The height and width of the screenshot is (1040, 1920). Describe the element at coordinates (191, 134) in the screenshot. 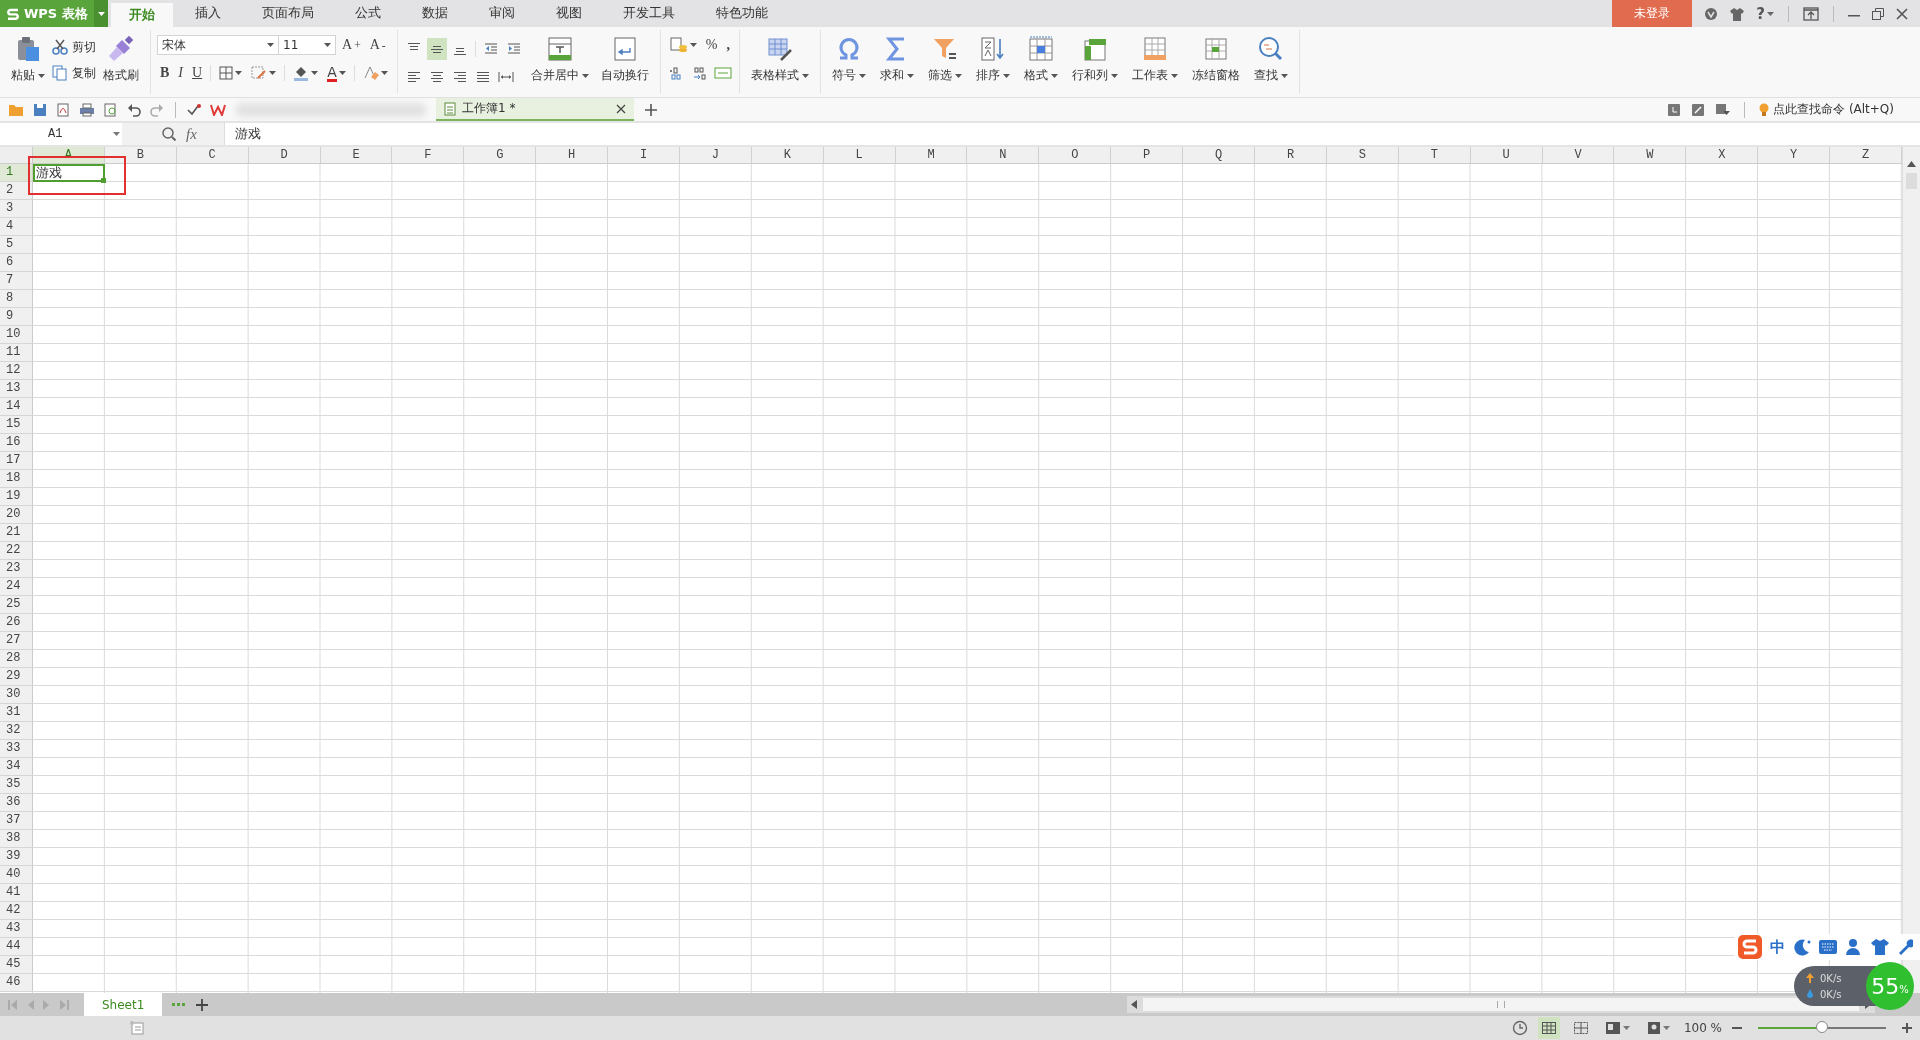

I see `function-label: fx` at that location.